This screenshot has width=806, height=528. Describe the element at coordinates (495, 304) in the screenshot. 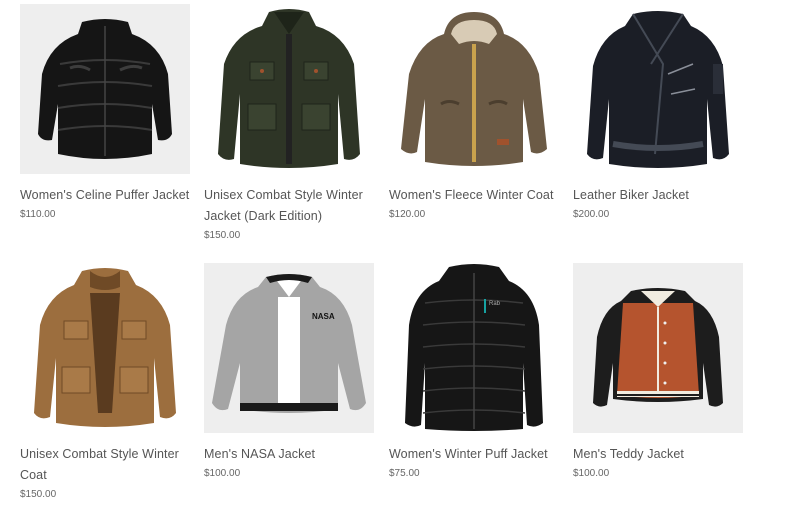

I see `rab-logo: Rab` at that location.